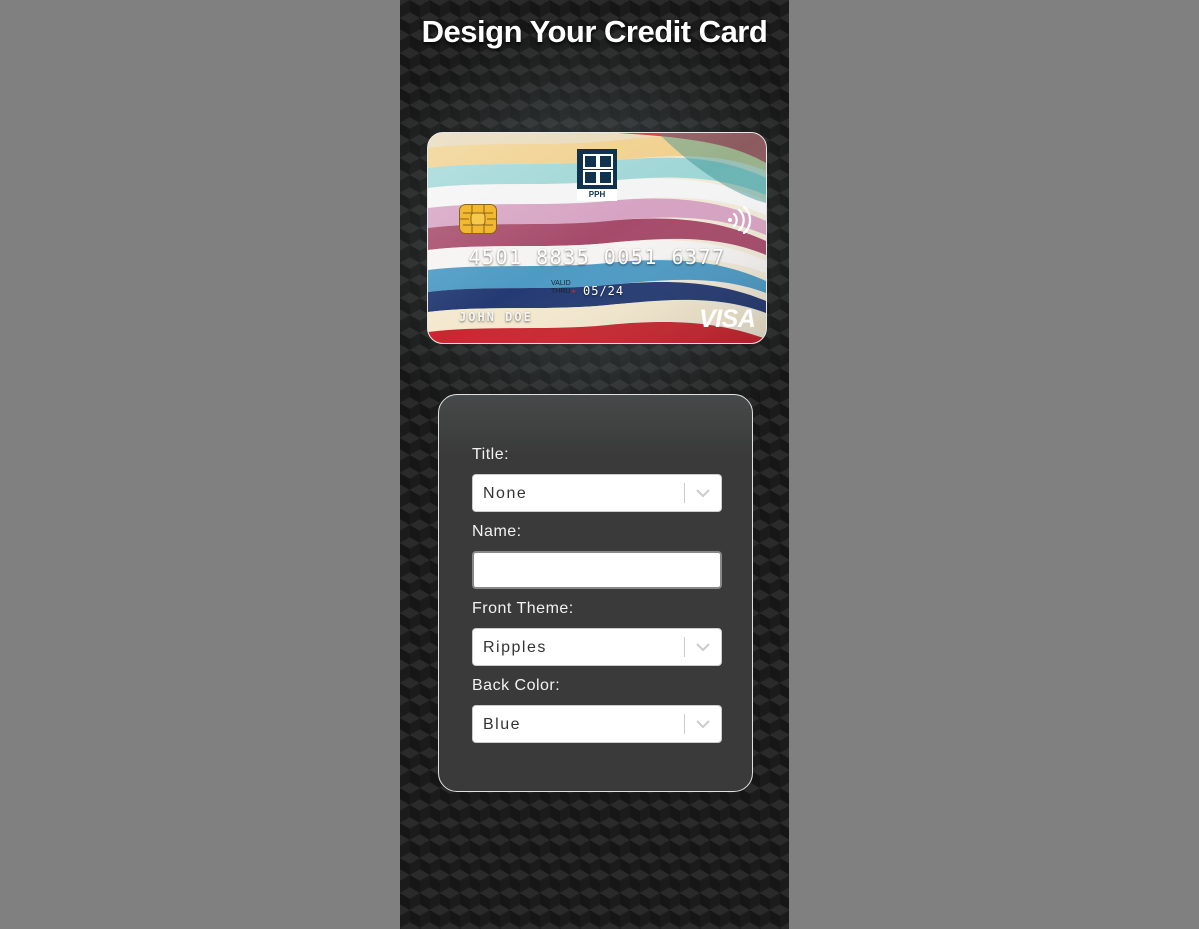  What do you see at coordinates (597, 257) in the screenshot?
I see `card-number: 4501 8835 0051 6377` at bounding box center [597, 257].